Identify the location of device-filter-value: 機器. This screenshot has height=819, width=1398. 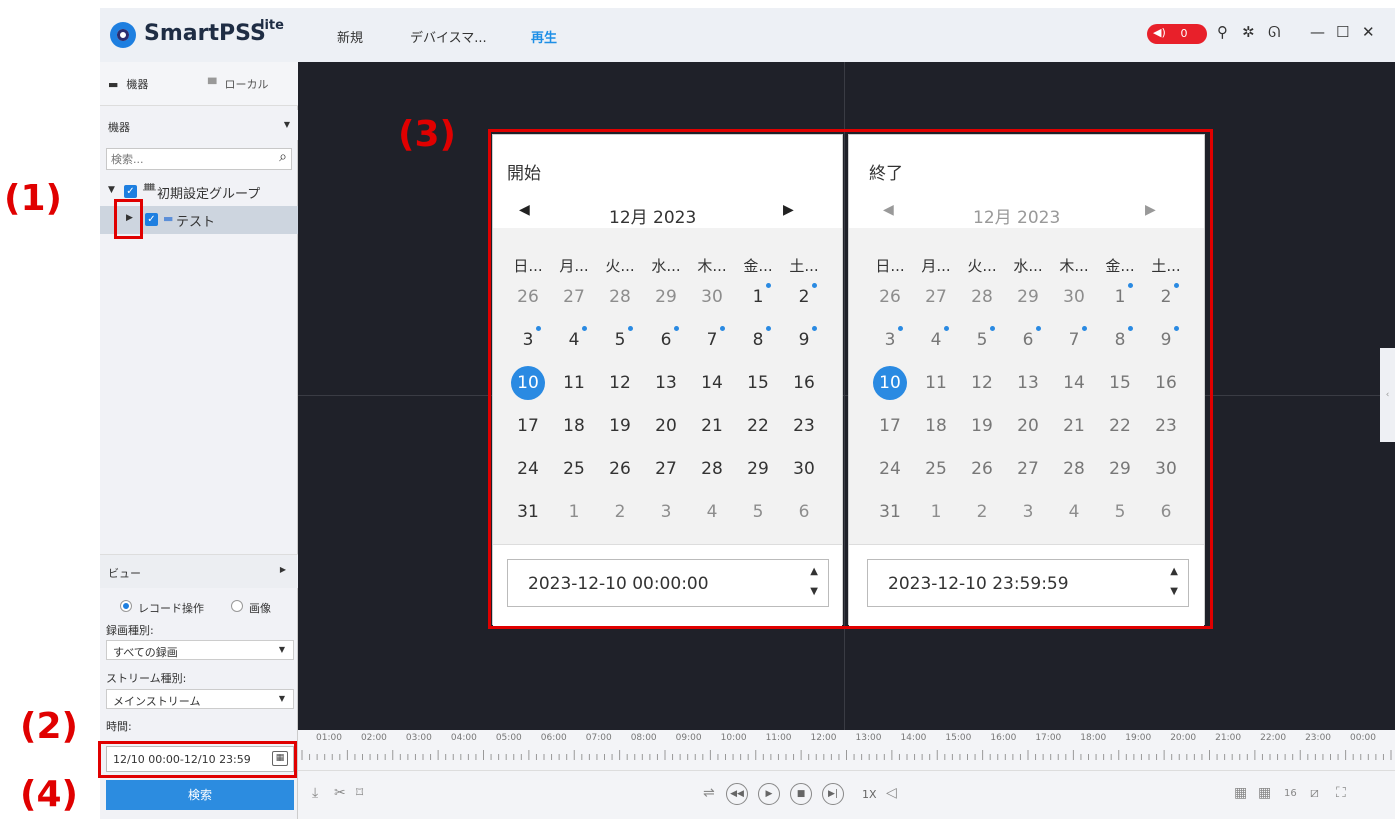
(119, 127).